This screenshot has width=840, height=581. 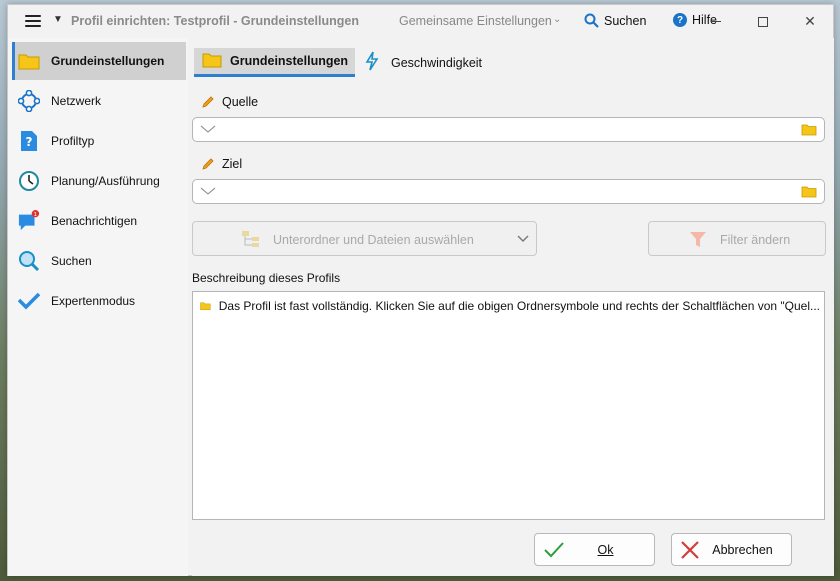 I want to click on target-label: Ziel, so click(x=221, y=164).